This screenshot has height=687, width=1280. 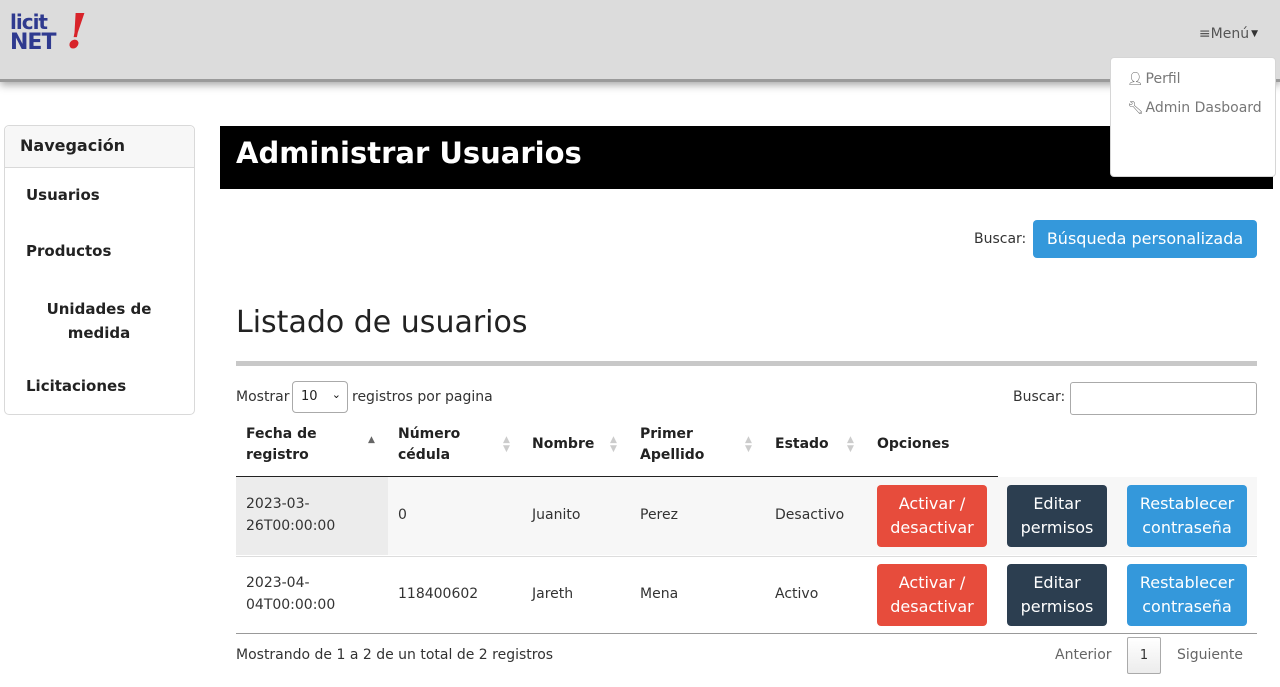 What do you see at coordinates (1203, 108) in the screenshot?
I see `menu-item-label: Admin Dasboard` at bounding box center [1203, 108].